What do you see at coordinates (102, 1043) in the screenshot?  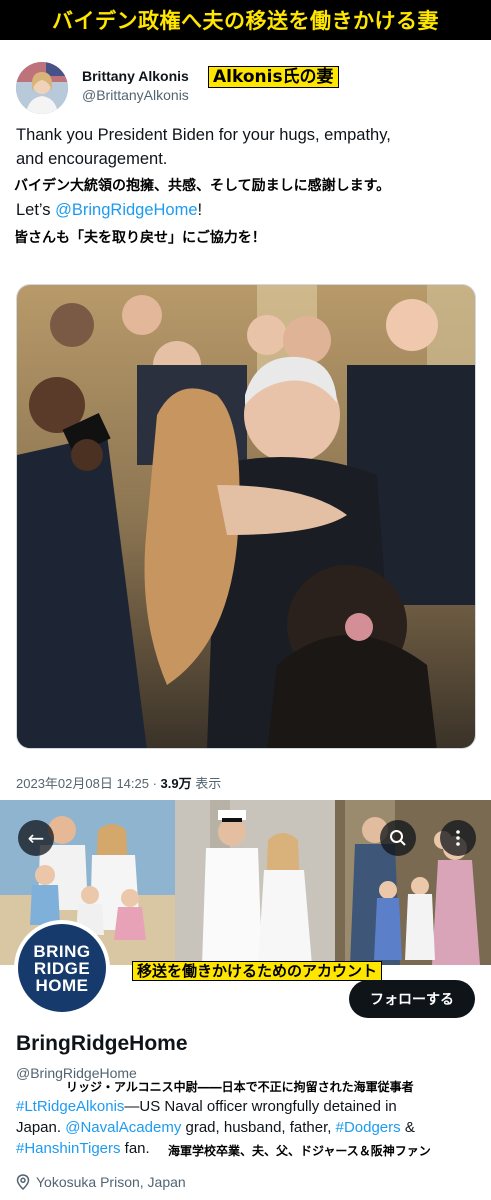 I see `profile-name: BringRidgeHome` at bounding box center [102, 1043].